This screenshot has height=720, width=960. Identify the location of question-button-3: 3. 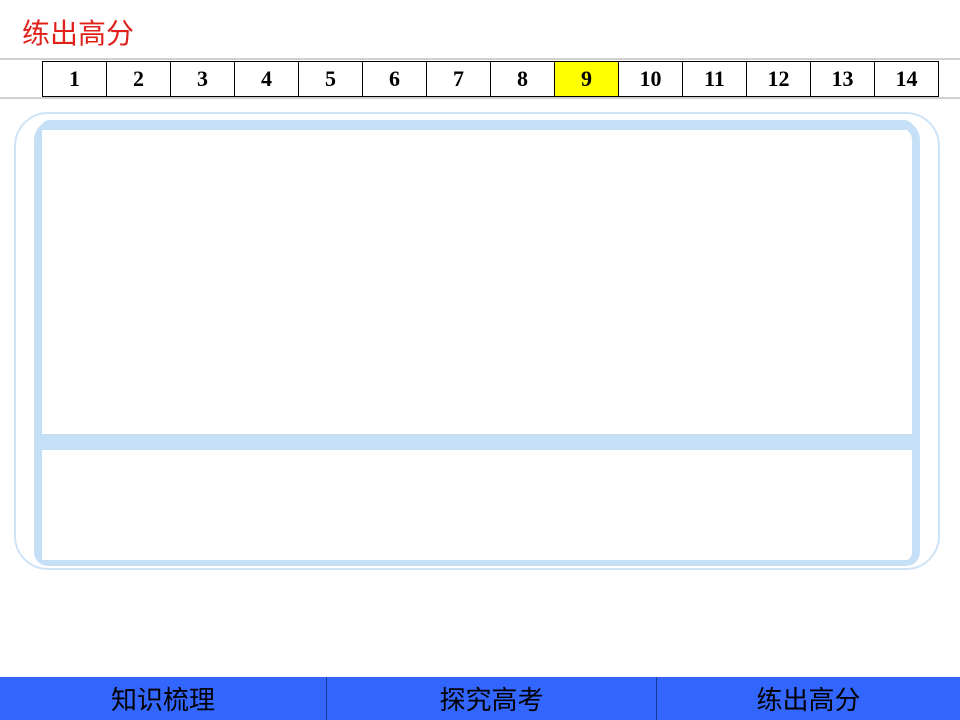
(203, 79).